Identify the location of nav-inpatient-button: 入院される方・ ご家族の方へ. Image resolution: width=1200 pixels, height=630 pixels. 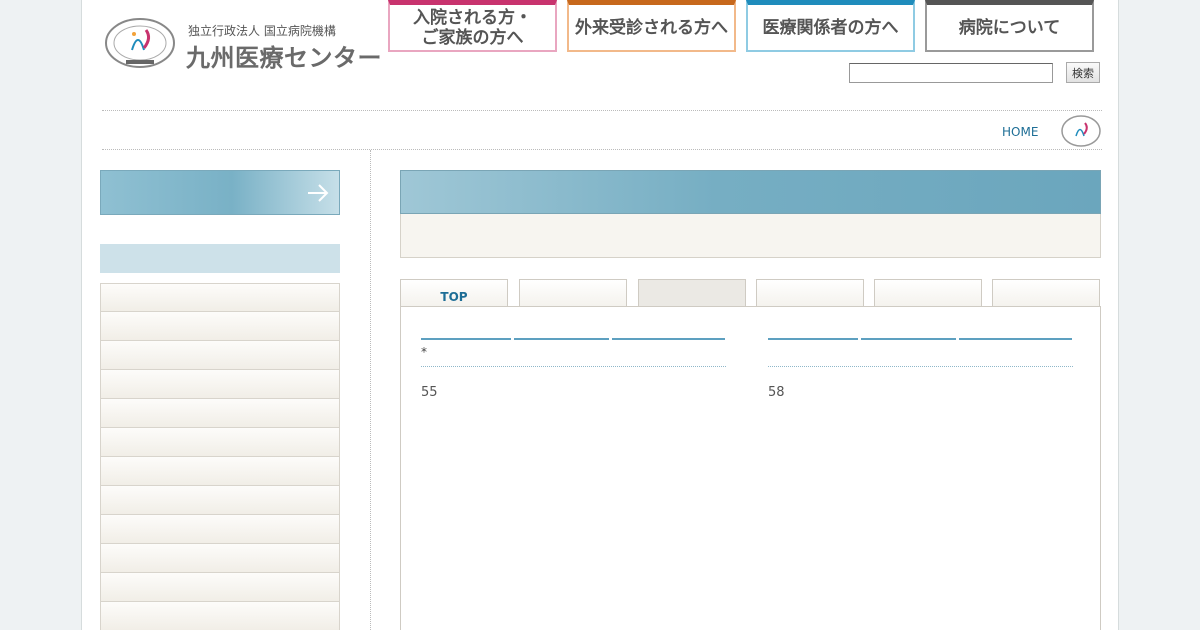
(472, 26).